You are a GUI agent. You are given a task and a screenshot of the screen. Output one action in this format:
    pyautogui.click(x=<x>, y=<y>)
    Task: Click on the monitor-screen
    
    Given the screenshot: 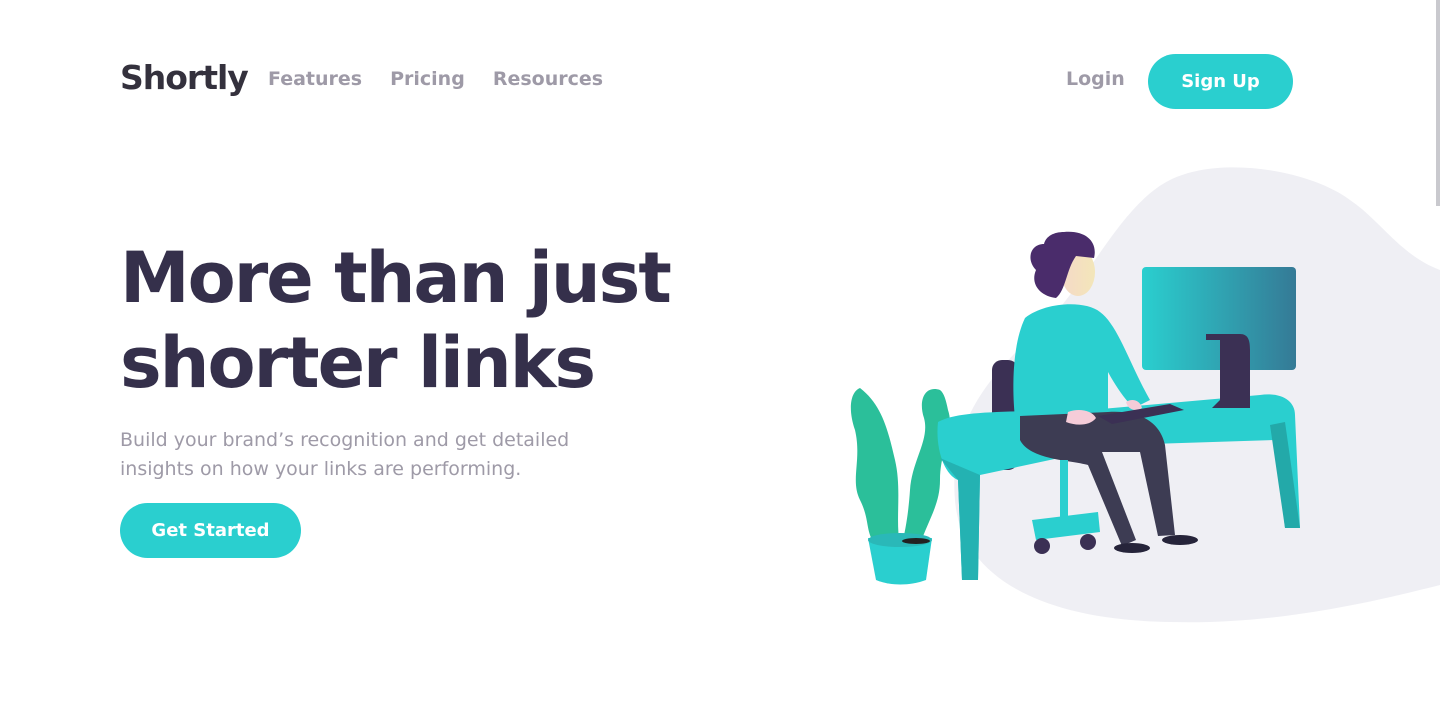 What is the action you would take?
    pyautogui.click(x=1219, y=318)
    